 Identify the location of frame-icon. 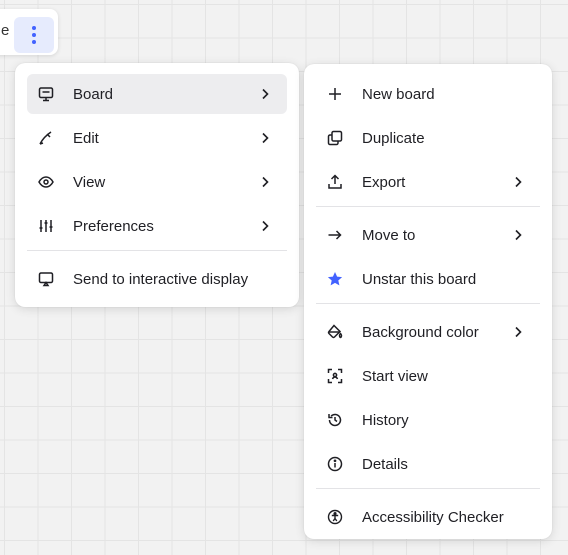
(335, 376).